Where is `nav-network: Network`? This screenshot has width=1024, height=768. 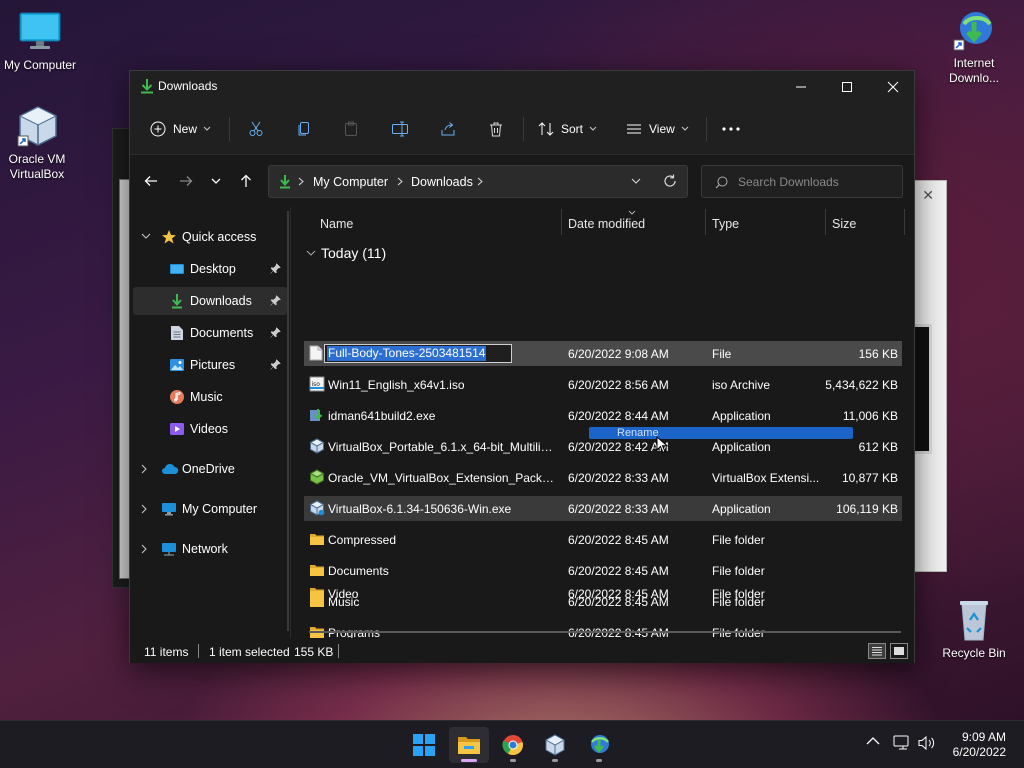 nav-network: Network is located at coordinates (210, 549).